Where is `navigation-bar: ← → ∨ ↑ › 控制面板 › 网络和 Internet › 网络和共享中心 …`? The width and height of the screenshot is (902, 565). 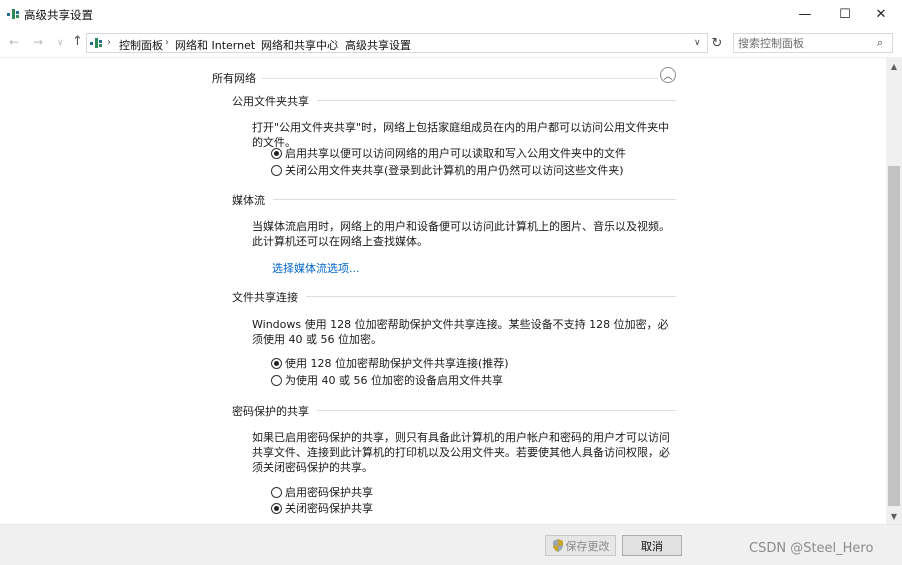 navigation-bar: ← → ∨ ↑ › 控制面板 › 网络和 Internet › 网络和共享中心 … is located at coordinates (451, 43).